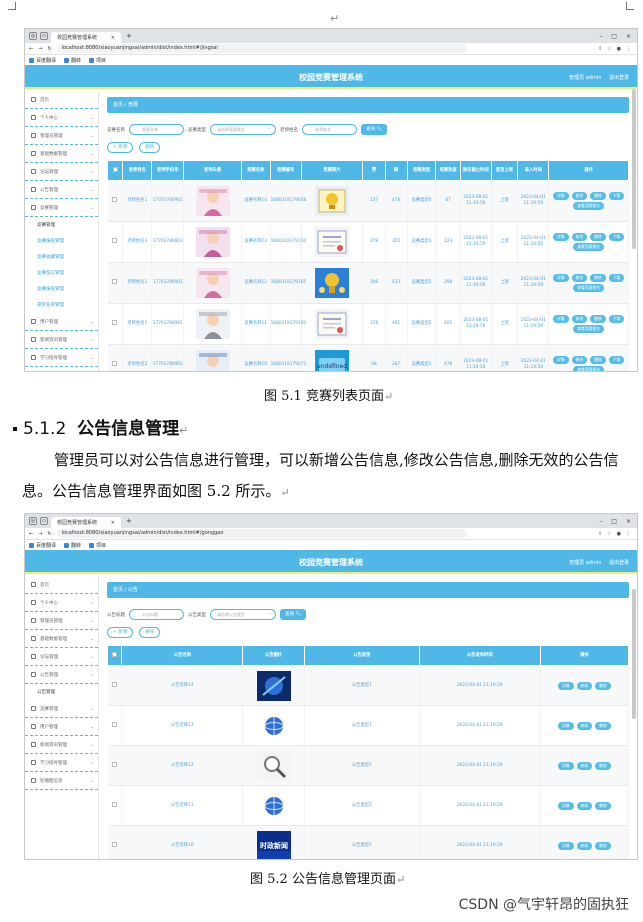  I want to click on sidebar-item: 新闻资讯管理 ⌄, so click(61, 340).